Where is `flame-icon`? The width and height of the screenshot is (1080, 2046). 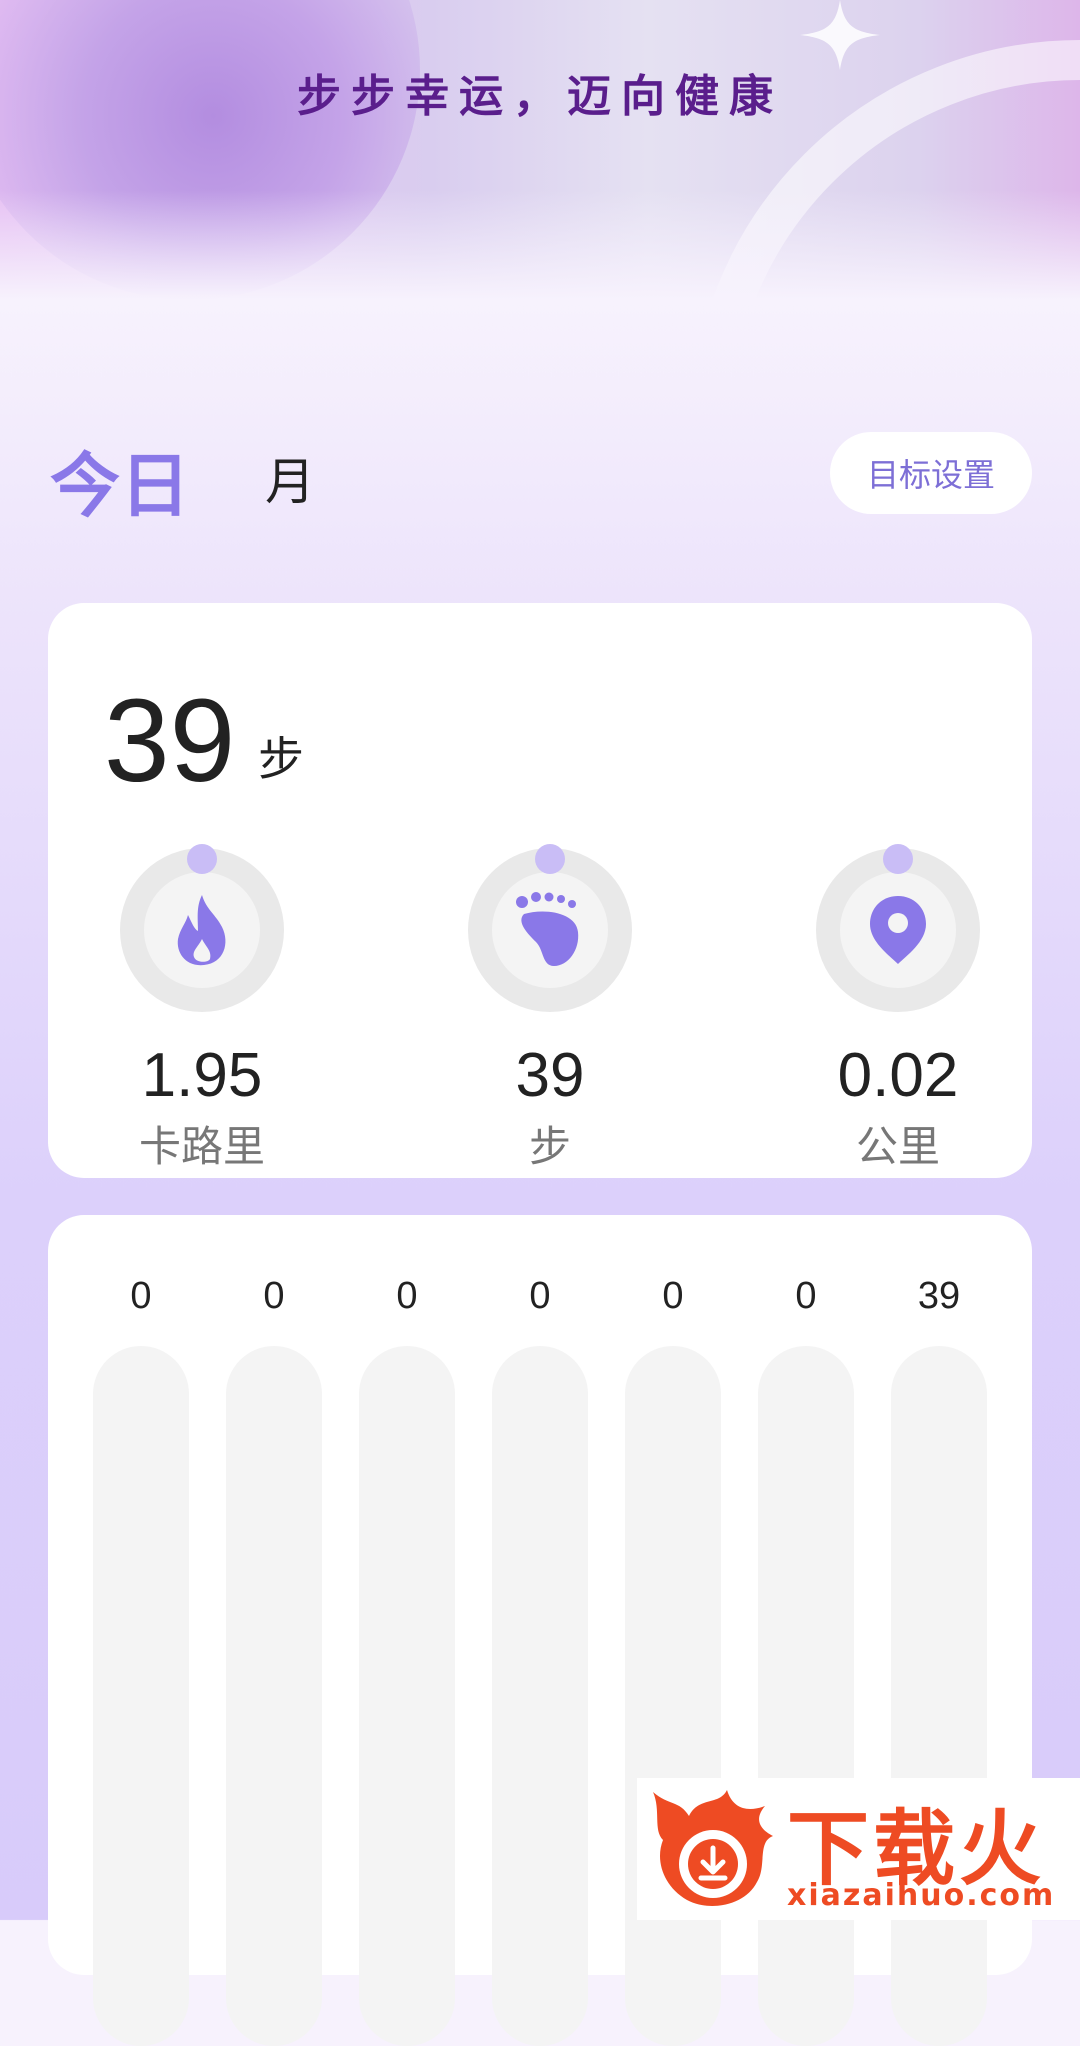 flame-icon is located at coordinates (201, 930).